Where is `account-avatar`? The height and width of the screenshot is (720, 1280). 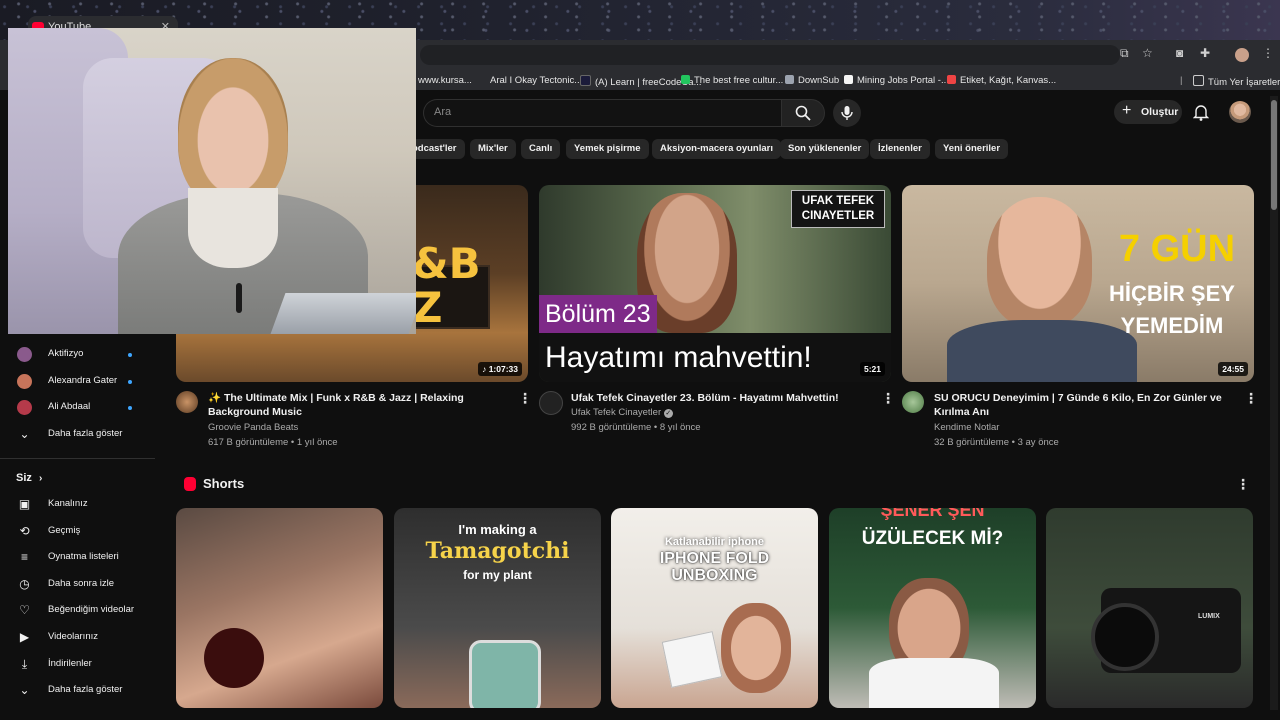
account-avatar is located at coordinates (1240, 112).